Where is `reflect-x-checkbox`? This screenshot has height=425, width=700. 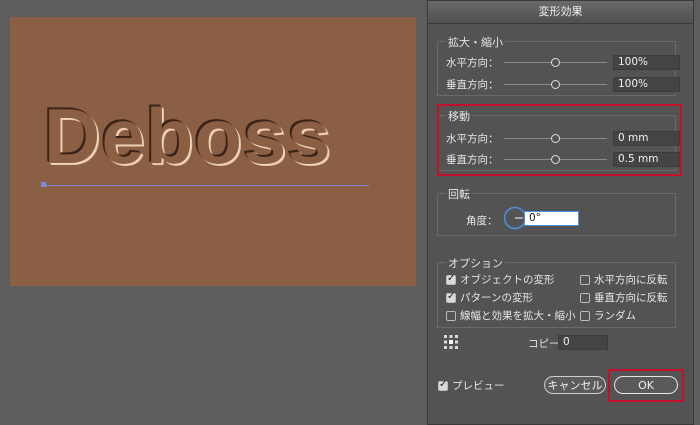 reflect-x-checkbox is located at coordinates (585, 280).